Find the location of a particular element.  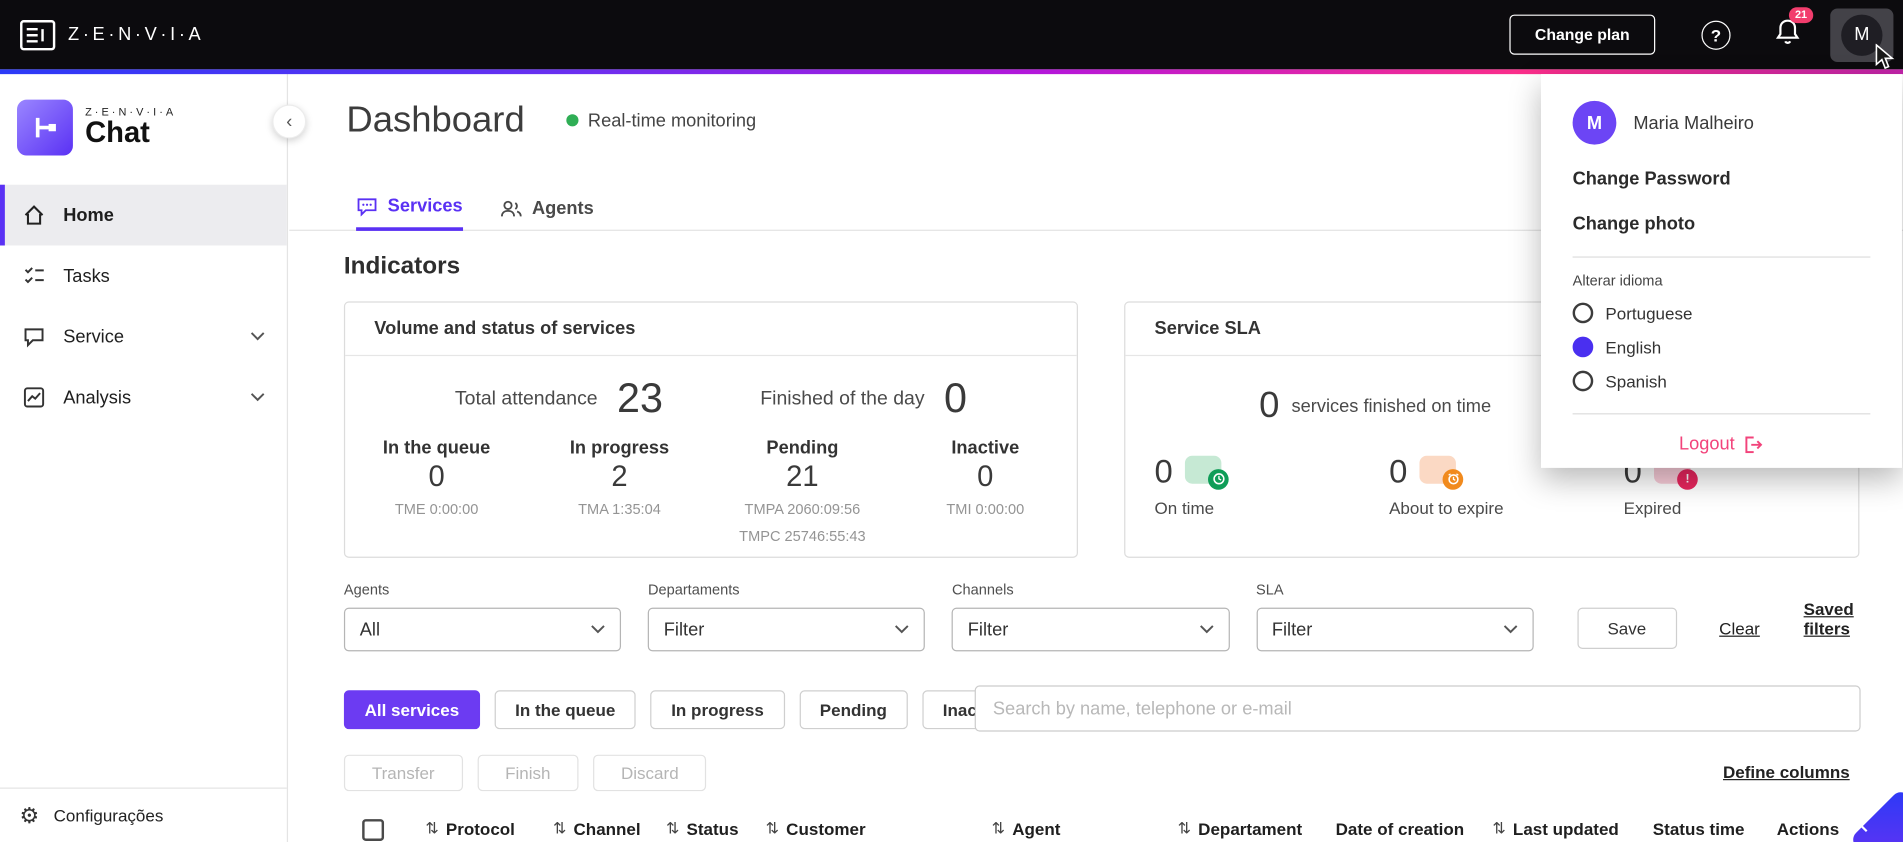

stat-sub: TME 0:00:00 is located at coordinates (436, 509).